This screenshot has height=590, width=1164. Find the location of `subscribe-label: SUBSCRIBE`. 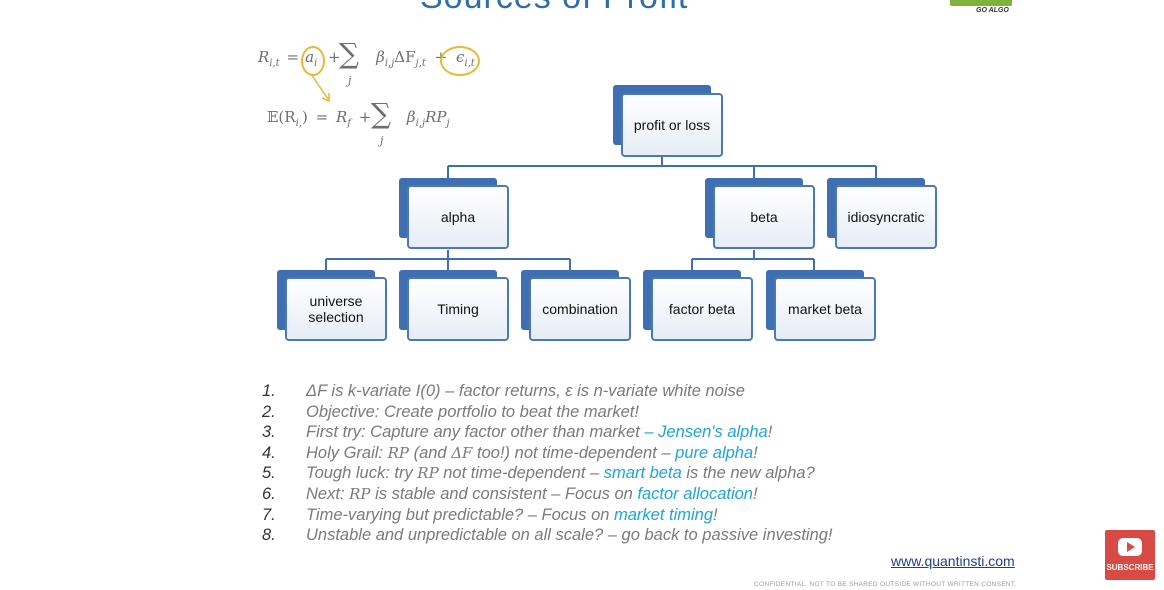

subscribe-label: SUBSCRIBE is located at coordinates (1130, 567).